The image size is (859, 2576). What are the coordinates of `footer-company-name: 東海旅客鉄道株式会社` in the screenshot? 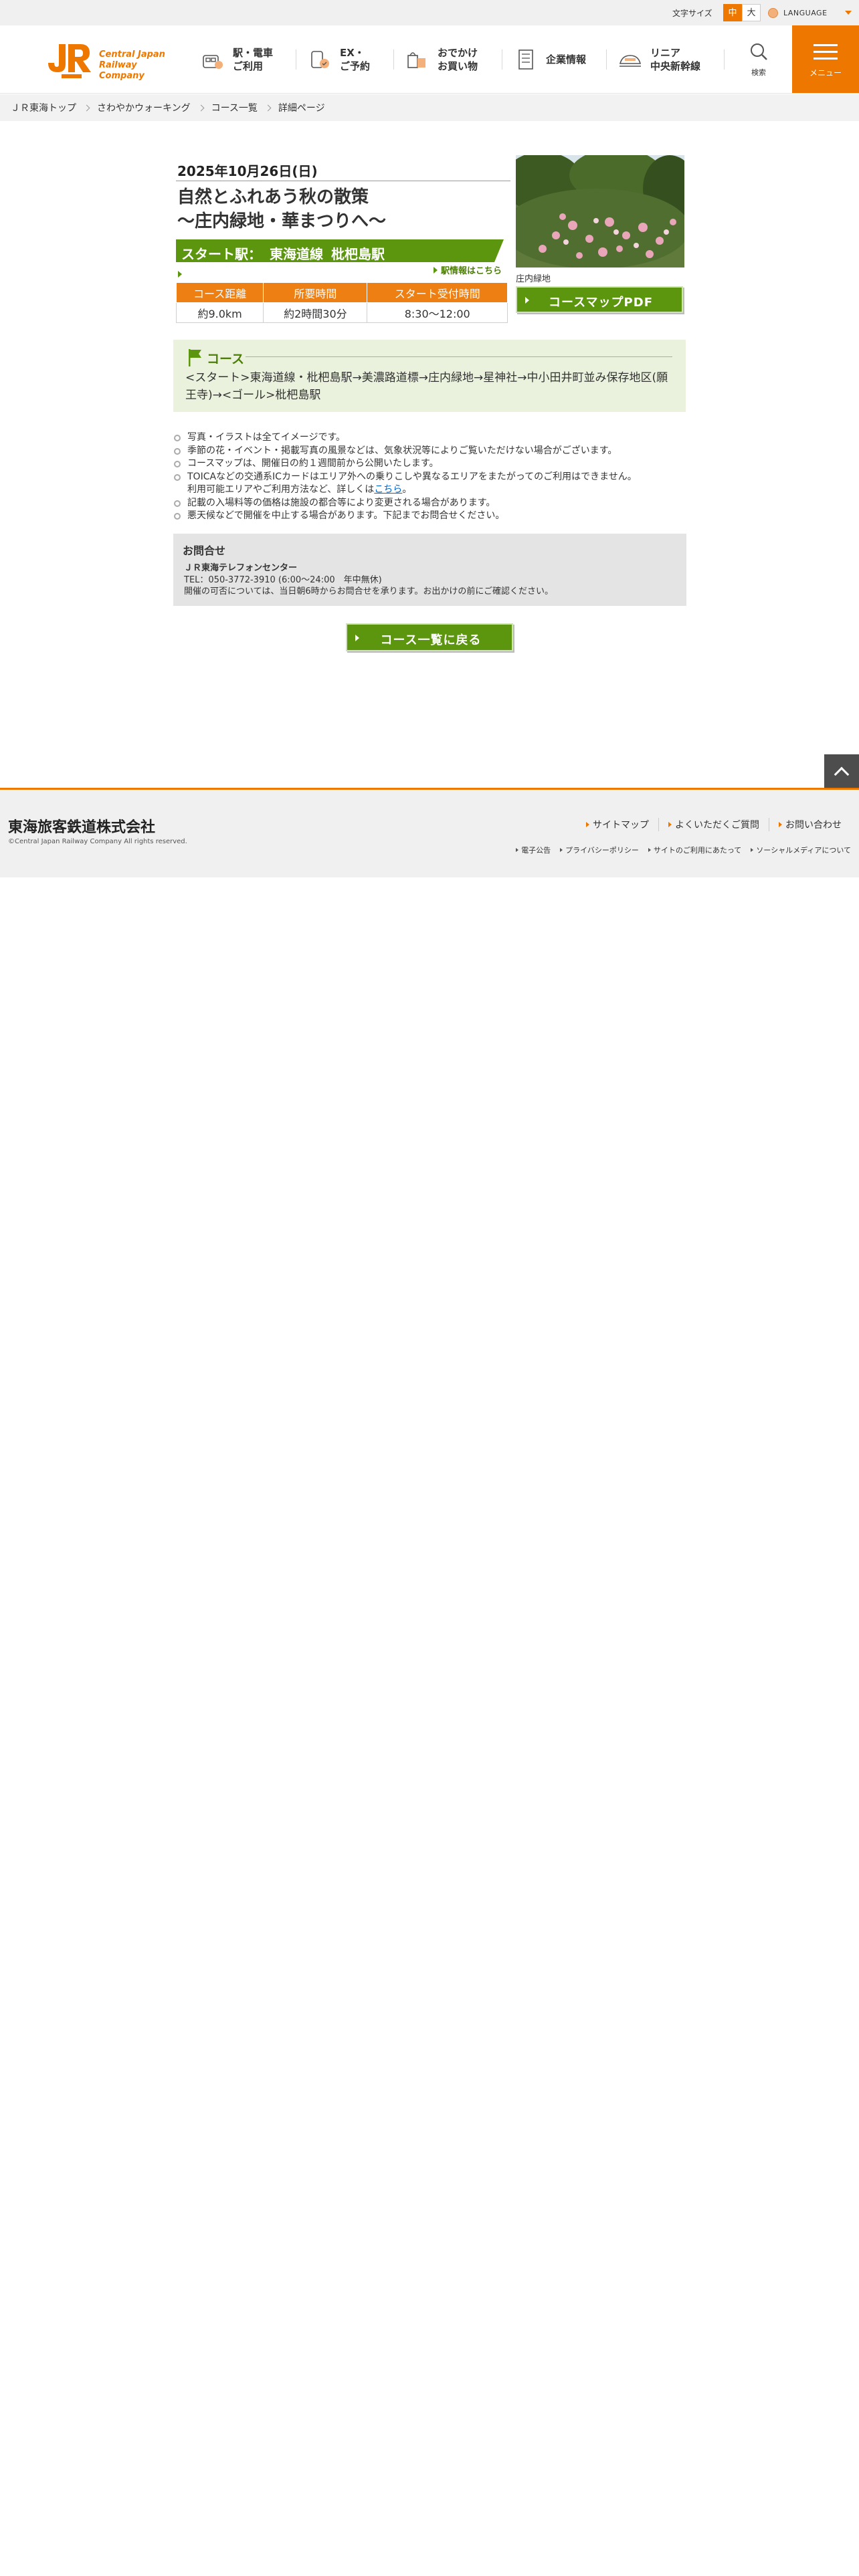 It's located at (82, 828).